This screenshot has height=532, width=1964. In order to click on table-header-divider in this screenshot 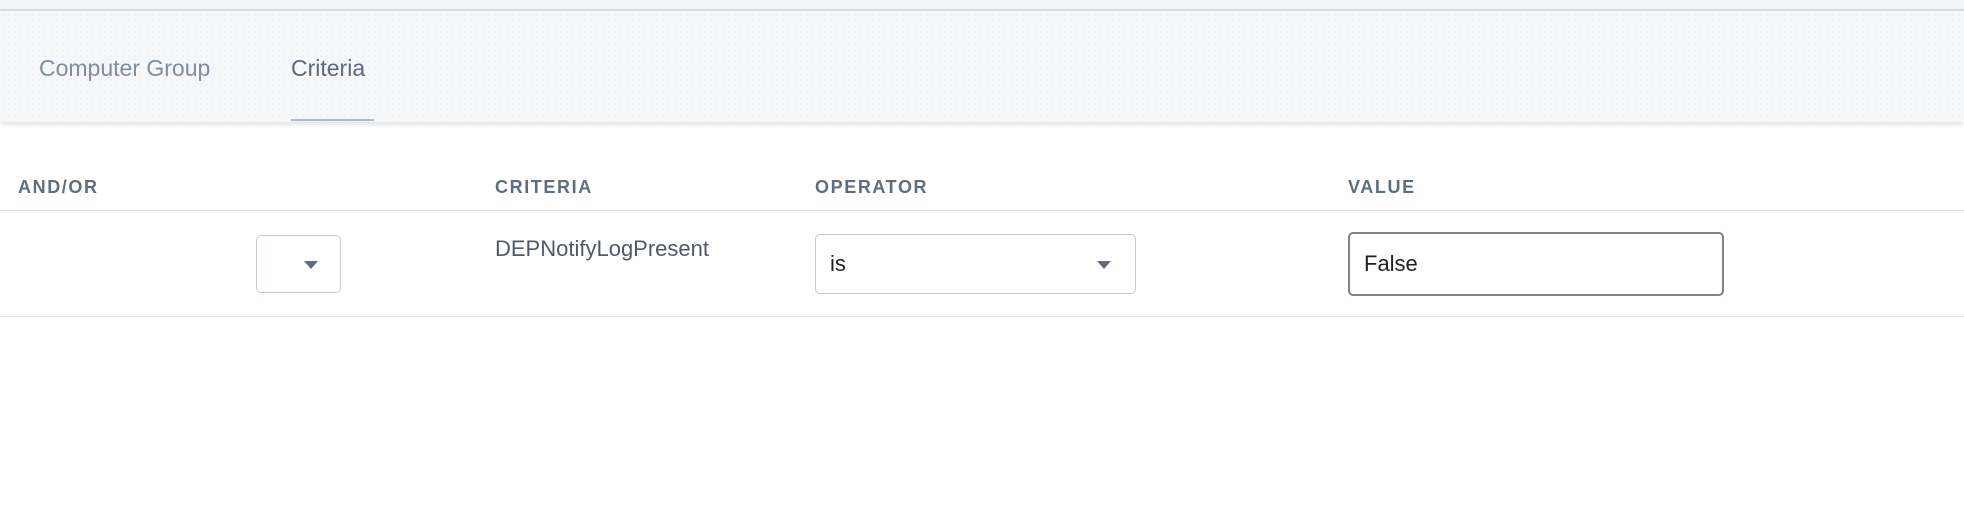, I will do `click(982, 210)`.